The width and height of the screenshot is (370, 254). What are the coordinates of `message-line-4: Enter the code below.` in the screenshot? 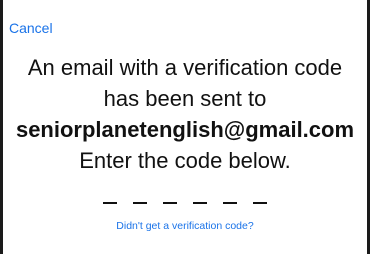 It's located at (185, 160).